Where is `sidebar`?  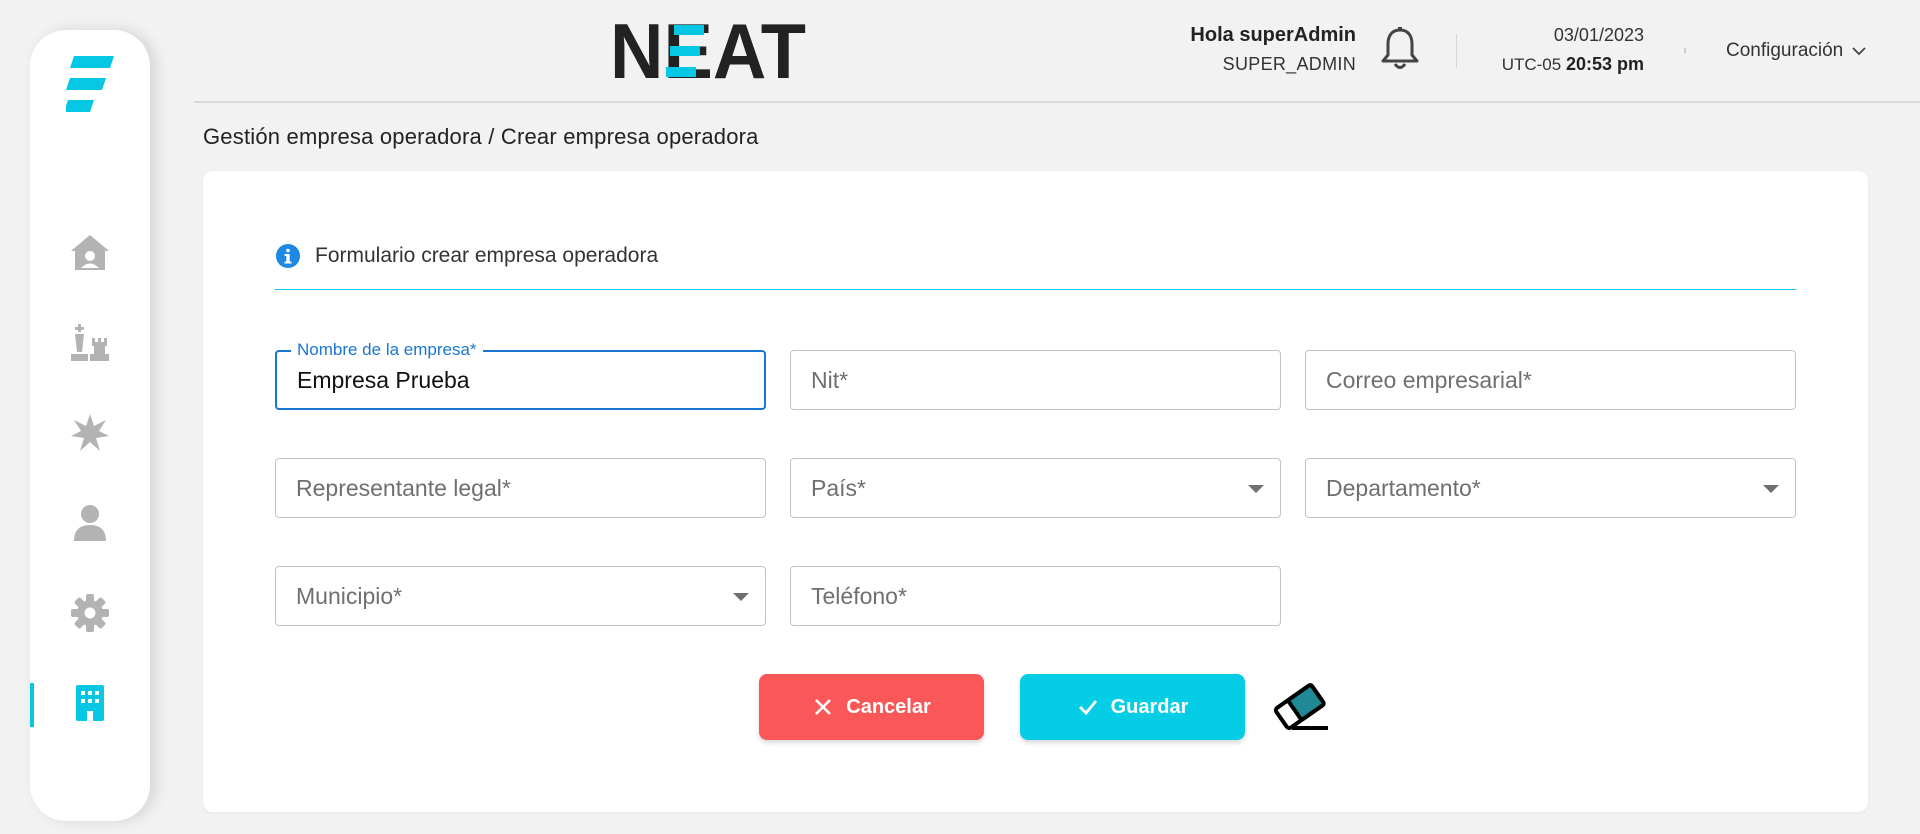 sidebar is located at coordinates (90, 425).